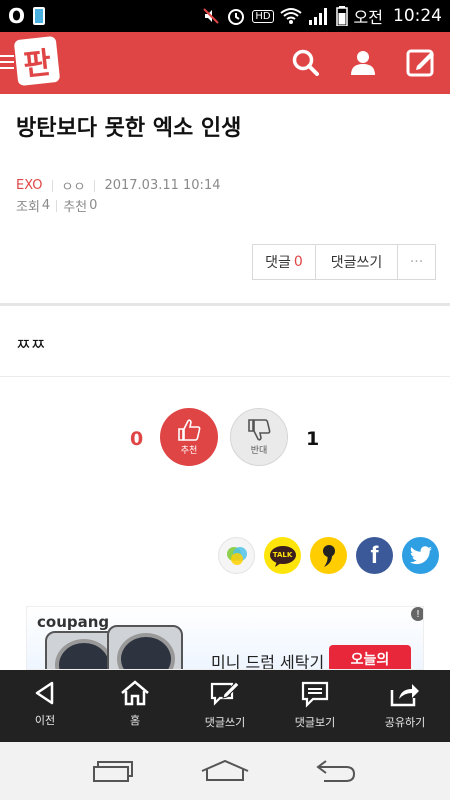 The image size is (450, 800). What do you see at coordinates (114, 771) in the screenshot?
I see `recent-apps-icon` at bounding box center [114, 771].